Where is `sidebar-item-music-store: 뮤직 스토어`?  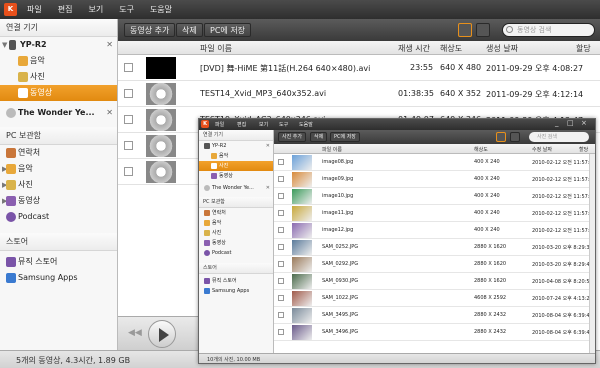 sidebar-item-music-store: 뮤직 스토어 is located at coordinates (58, 262).